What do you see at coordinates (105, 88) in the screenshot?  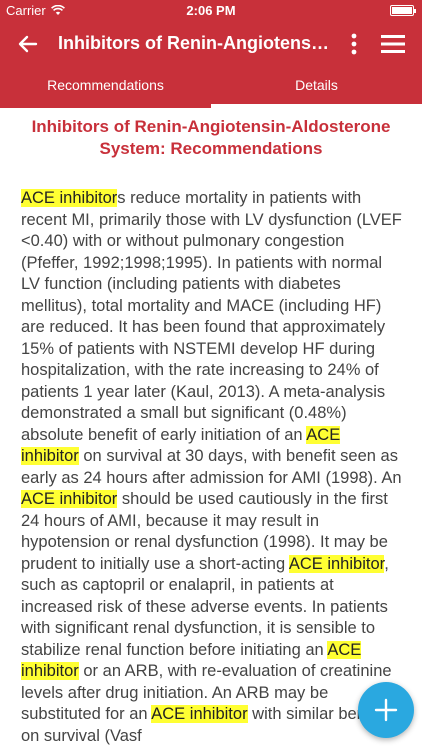 I see `tab-recommendations: Recommendations` at bounding box center [105, 88].